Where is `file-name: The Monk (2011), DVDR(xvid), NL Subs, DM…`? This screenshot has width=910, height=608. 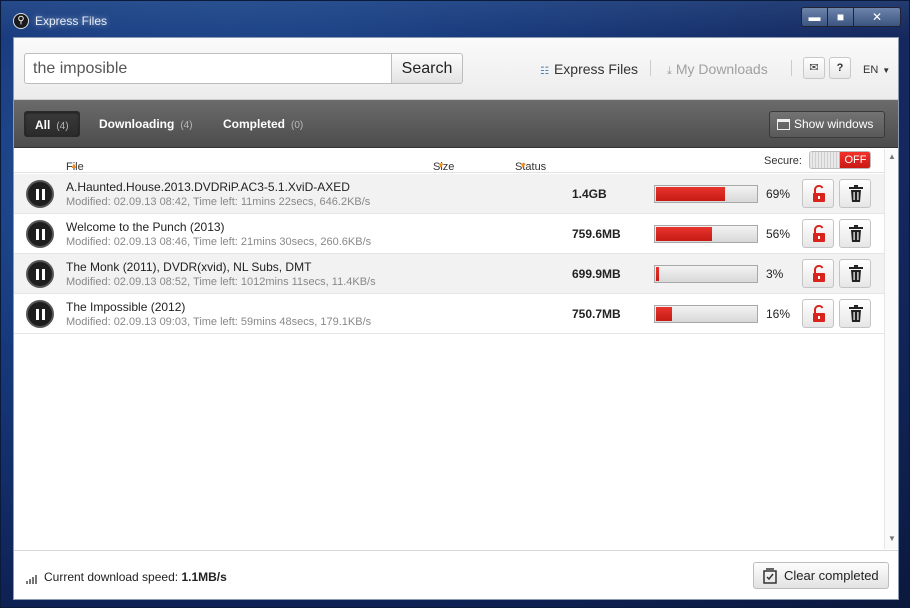 file-name: The Monk (2011), DVDR(xvid), NL Subs, DM… is located at coordinates (189, 267).